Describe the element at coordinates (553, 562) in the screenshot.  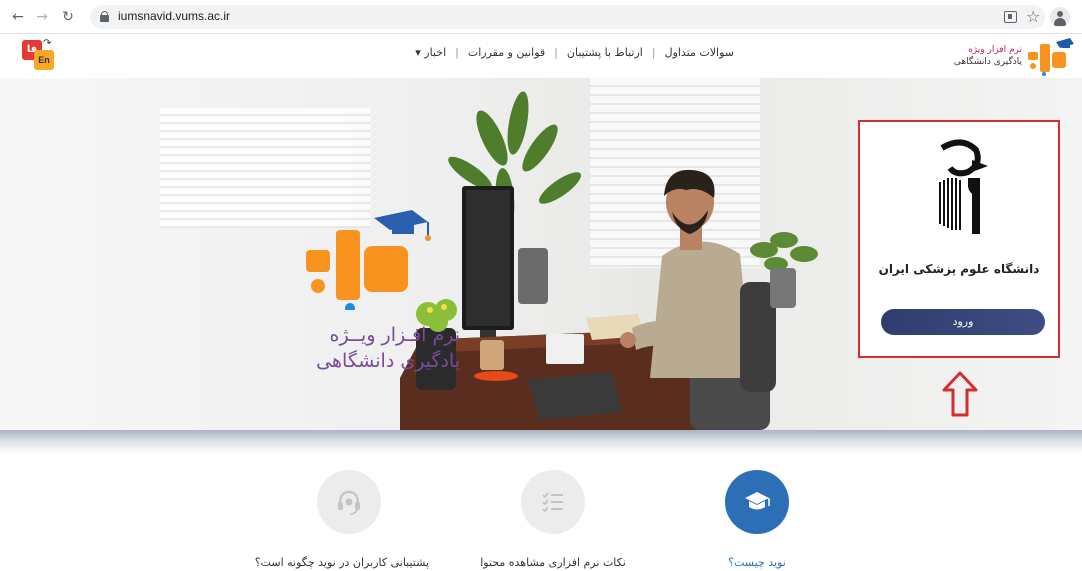
I see `feature-label: نکات نرم افزاری مشاهده محتوا` at that location.